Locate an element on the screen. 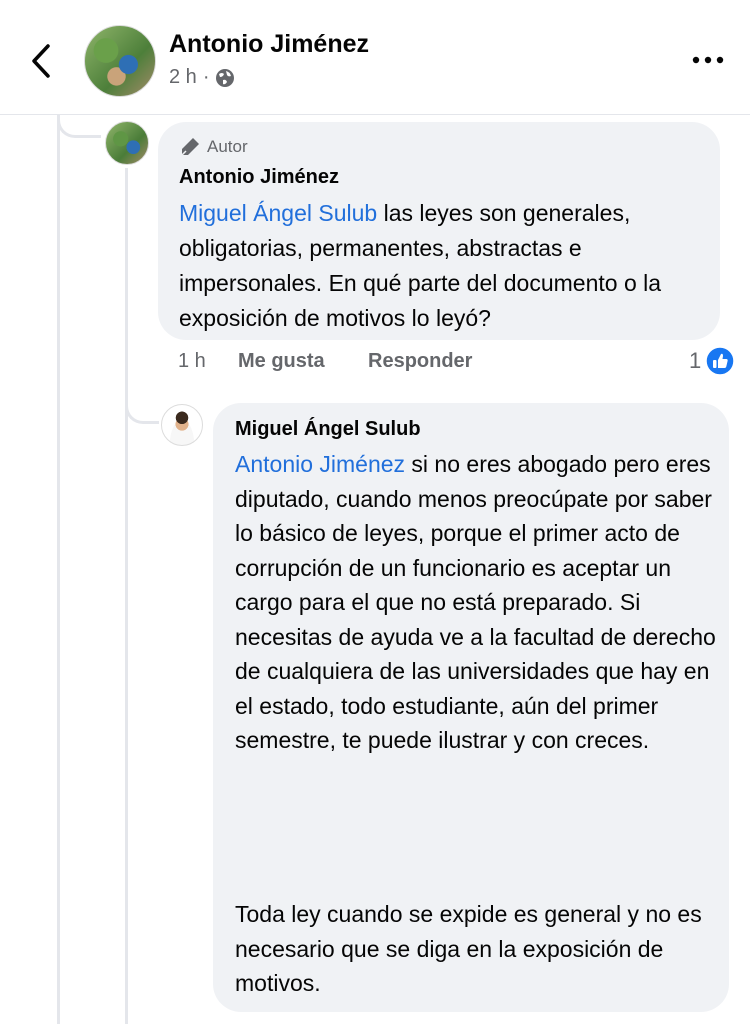  mention-link: Miguel Ángel Sulub is located at coordinates (278, 213).